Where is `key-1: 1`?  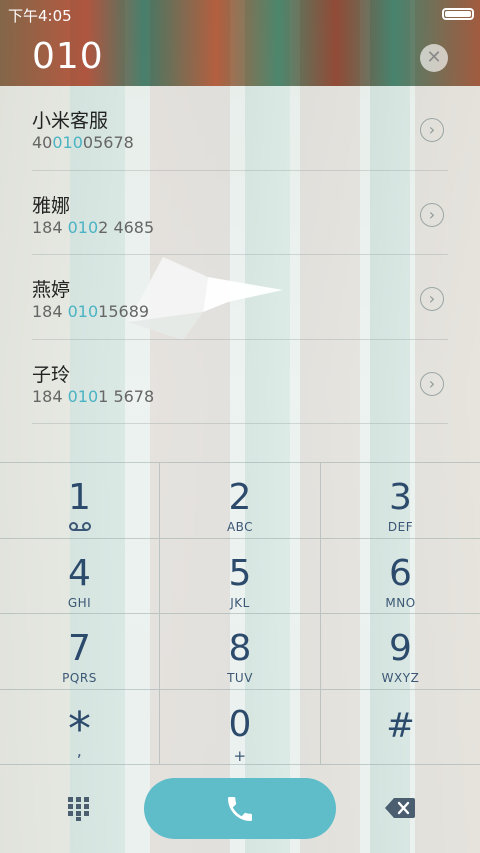 key-1: 1 is located at coordinates (80, 501).